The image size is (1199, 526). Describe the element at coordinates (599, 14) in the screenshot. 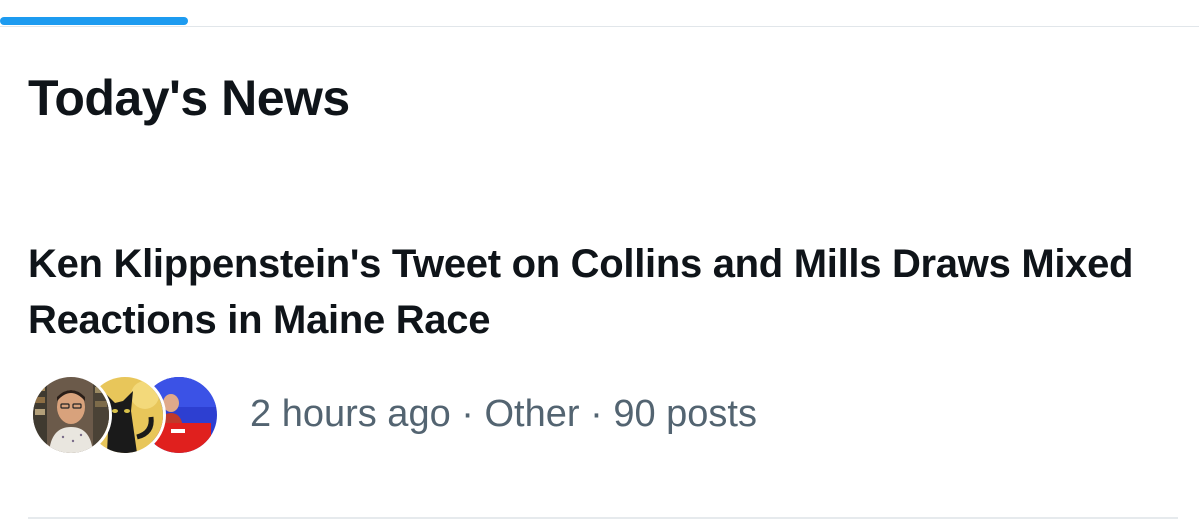

I see `tab-strip` at that location.